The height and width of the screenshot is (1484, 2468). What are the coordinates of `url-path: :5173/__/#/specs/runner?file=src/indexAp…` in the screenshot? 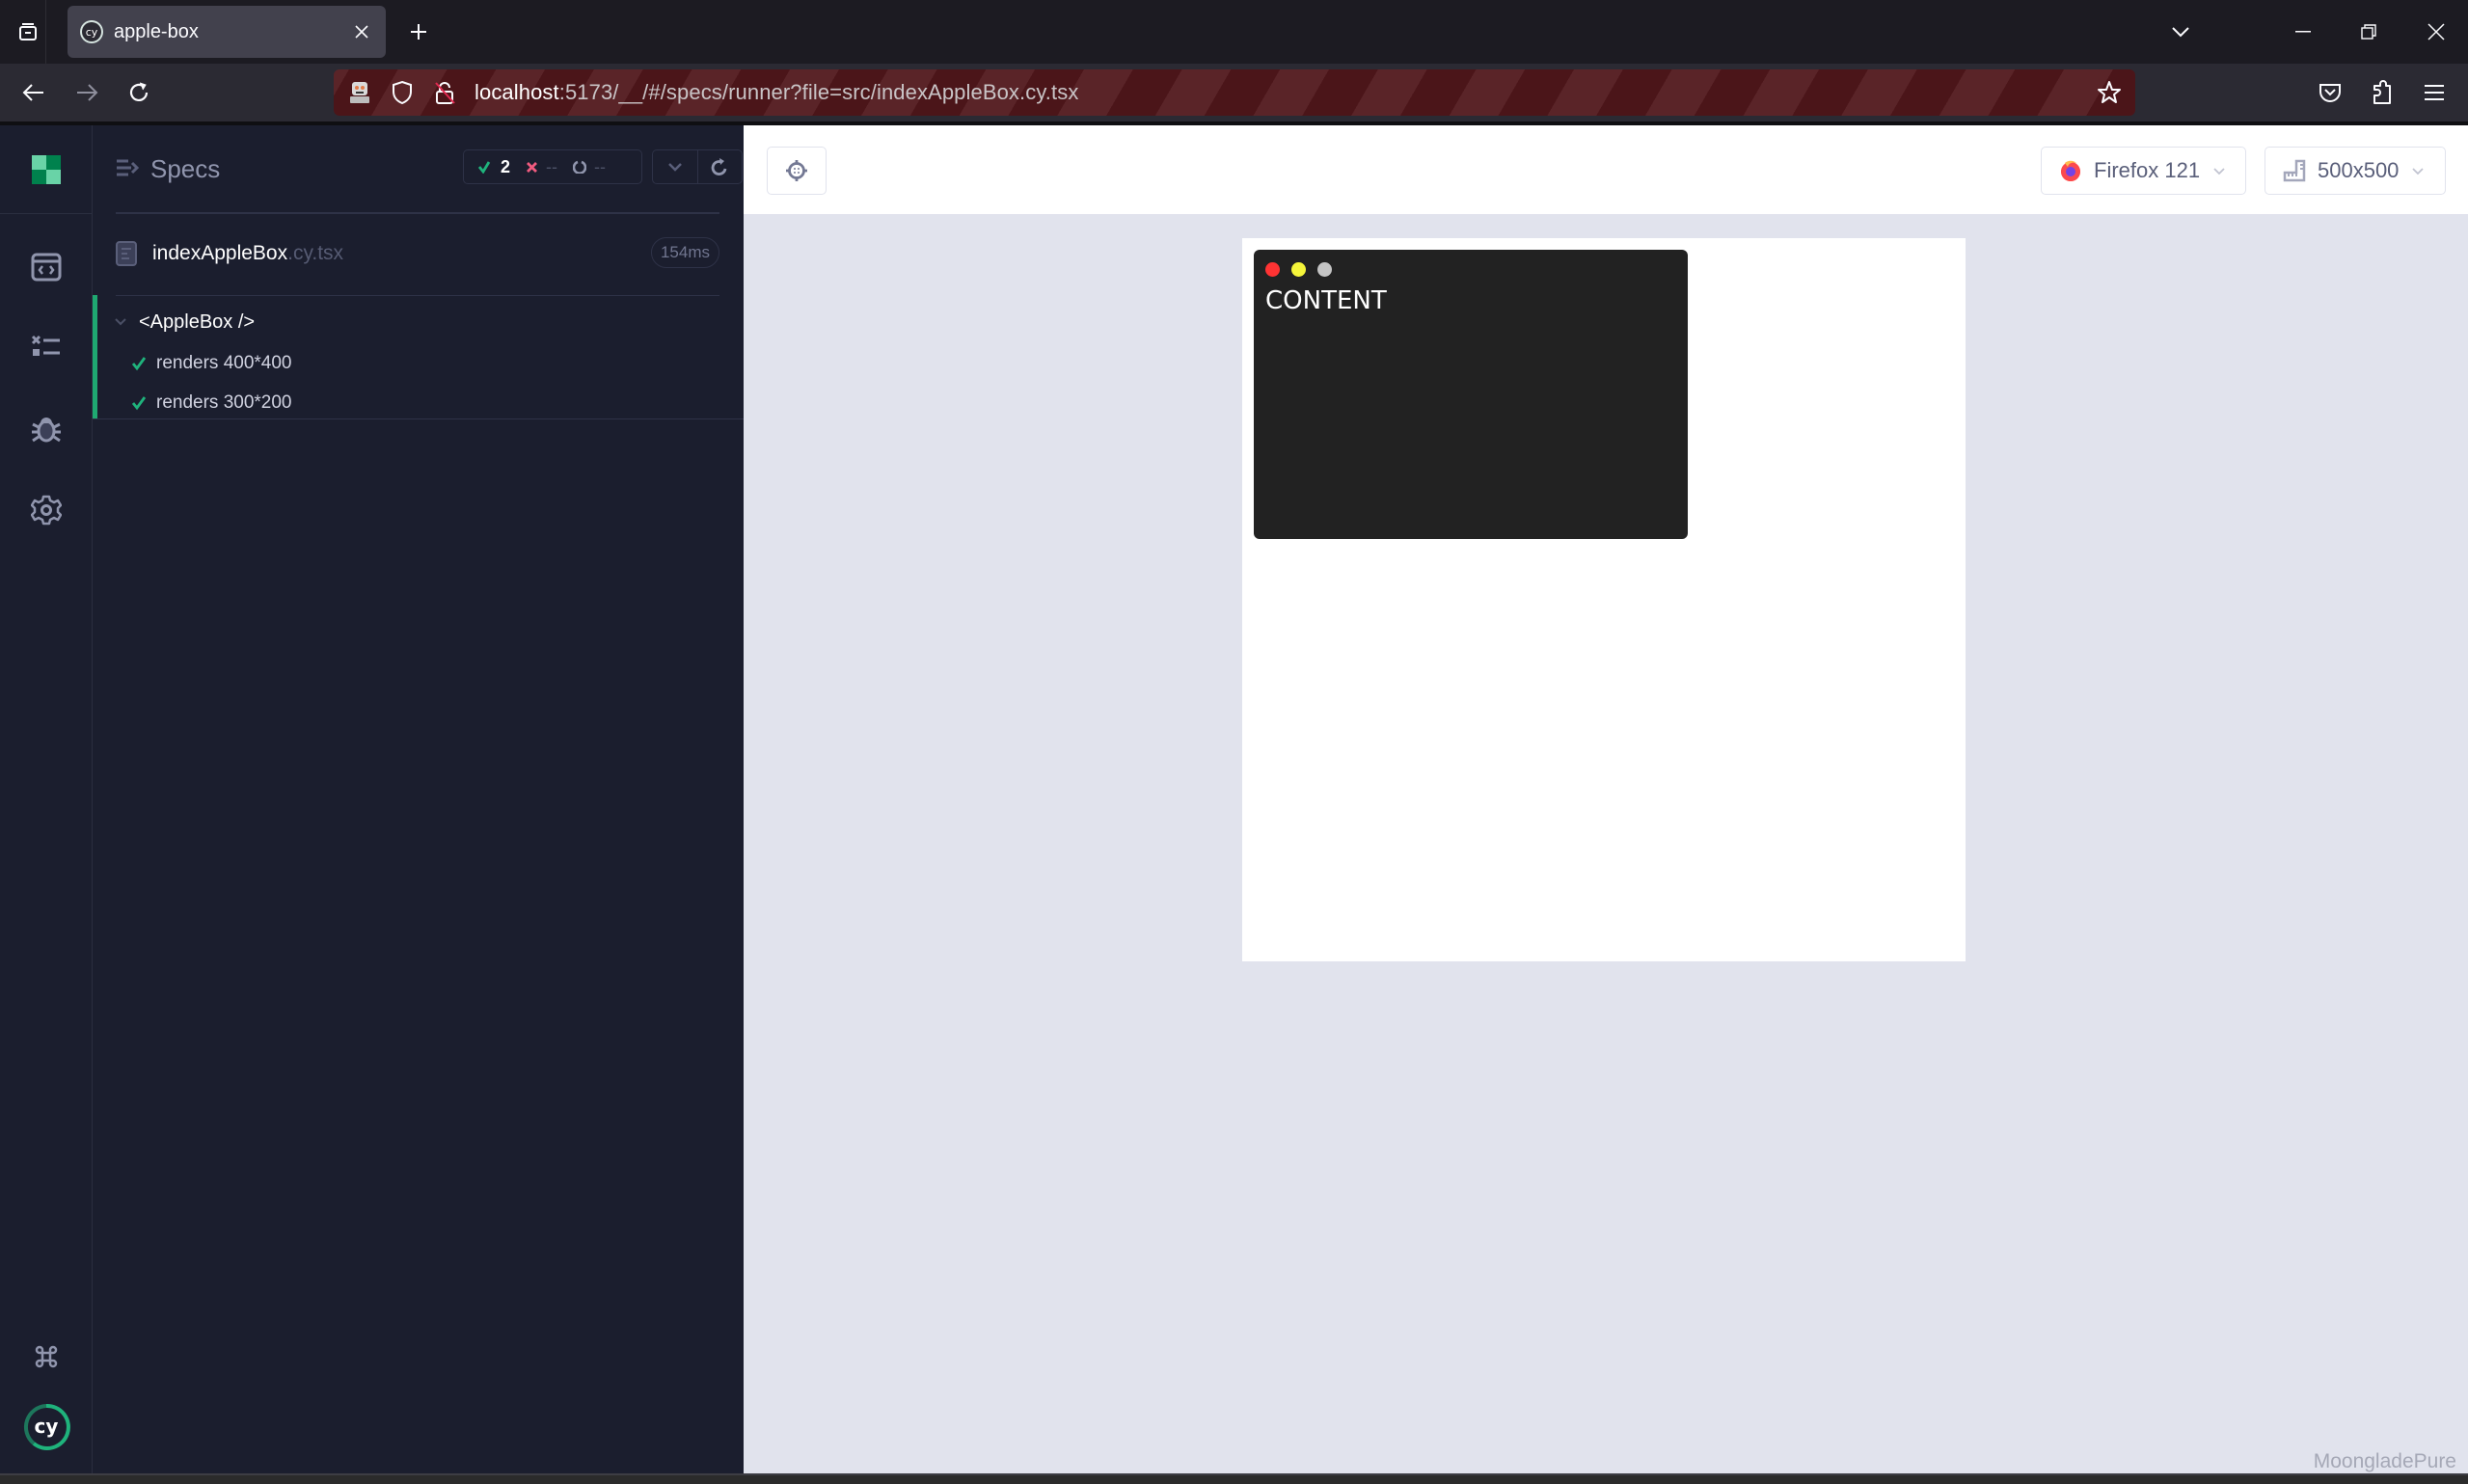 It's located at (818, 92).